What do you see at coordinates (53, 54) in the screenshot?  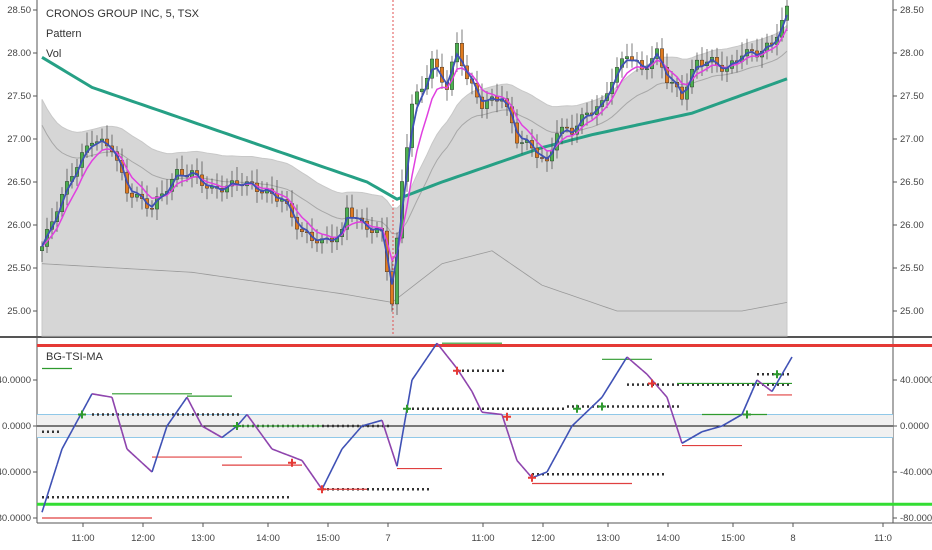 I see `vol-legend: Vol` at bounding box center [53, 54].